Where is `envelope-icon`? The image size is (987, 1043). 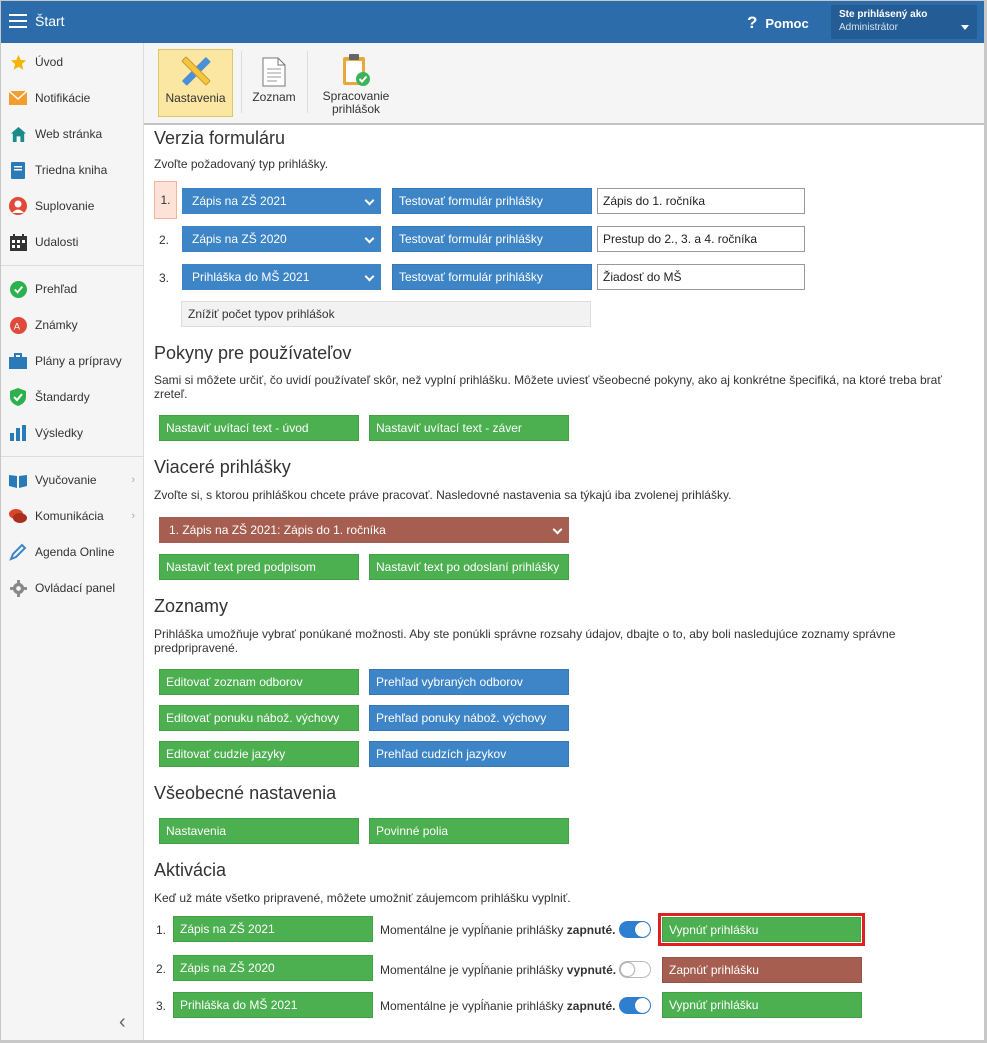
envelope-icon is located at coordinates (18, 98).